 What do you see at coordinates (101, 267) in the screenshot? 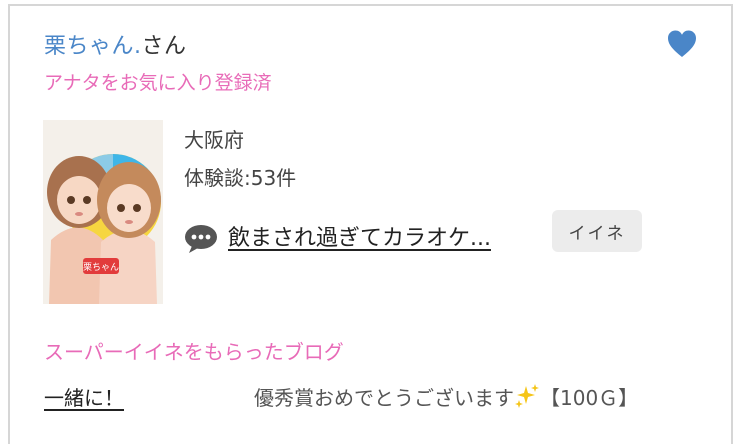
I see `avatar-badge: 栗ちゃん` at bounding box center [101, 267].